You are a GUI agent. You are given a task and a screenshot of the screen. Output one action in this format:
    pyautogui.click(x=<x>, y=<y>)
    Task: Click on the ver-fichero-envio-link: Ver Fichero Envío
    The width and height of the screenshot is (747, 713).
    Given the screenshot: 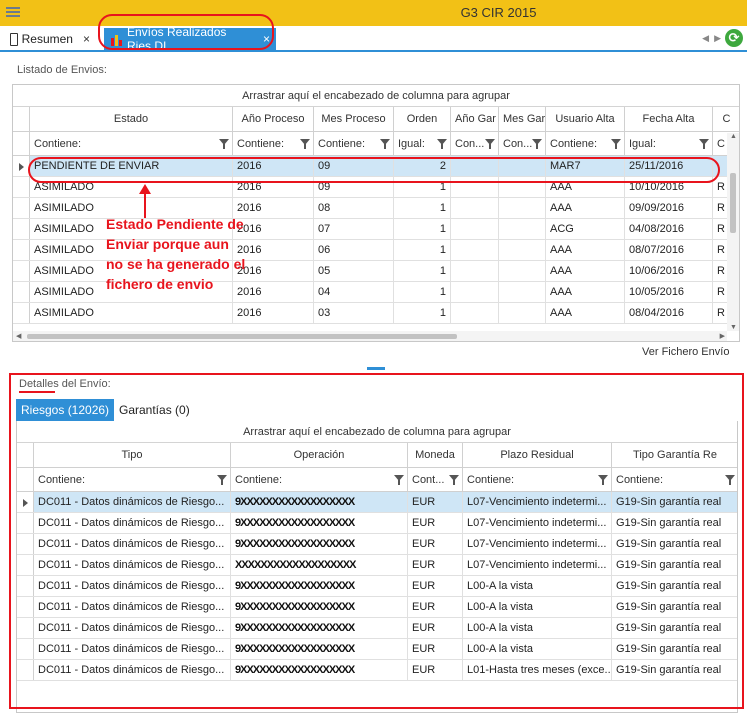 What is the action you would take?
    pyautogui.click(x=685, y=352)
    